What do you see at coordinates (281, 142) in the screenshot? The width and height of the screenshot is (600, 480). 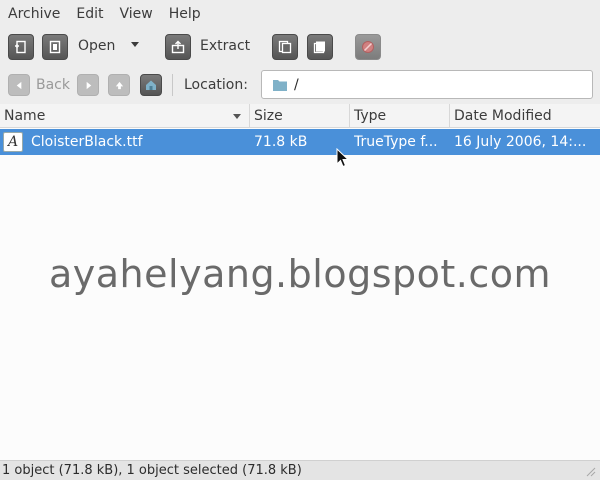 I see `row-size: 71.8 kB` at bounding box center [281, 142].